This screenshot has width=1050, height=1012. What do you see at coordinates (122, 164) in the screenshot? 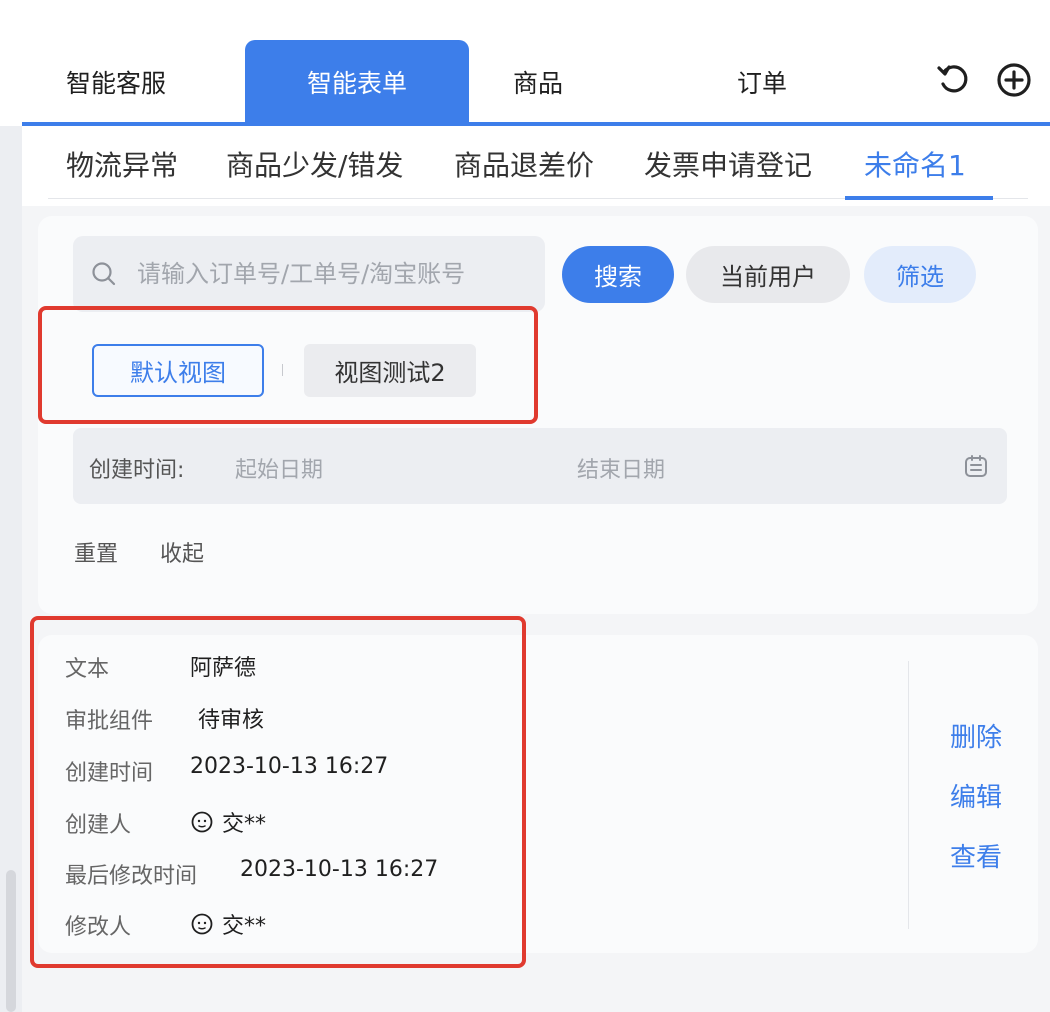
I see `sub-tab-logistics: 物流异常` at bounding box center [122, 164].